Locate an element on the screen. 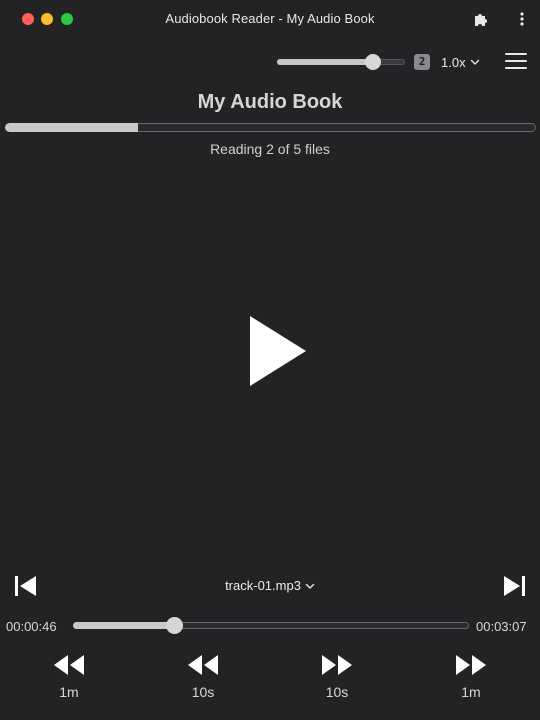 This screenshot has height=720, width=540. reading-status: Reading 2 of 5 files is located at coordinates (270, 149).